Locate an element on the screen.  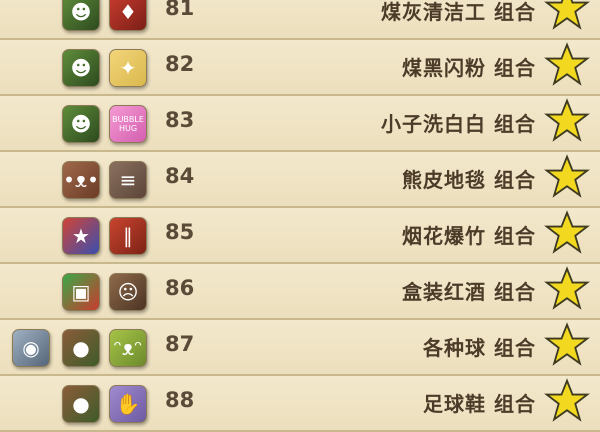
combo-label: 盒装红酒 组合 is located at coordinates (469, 292).